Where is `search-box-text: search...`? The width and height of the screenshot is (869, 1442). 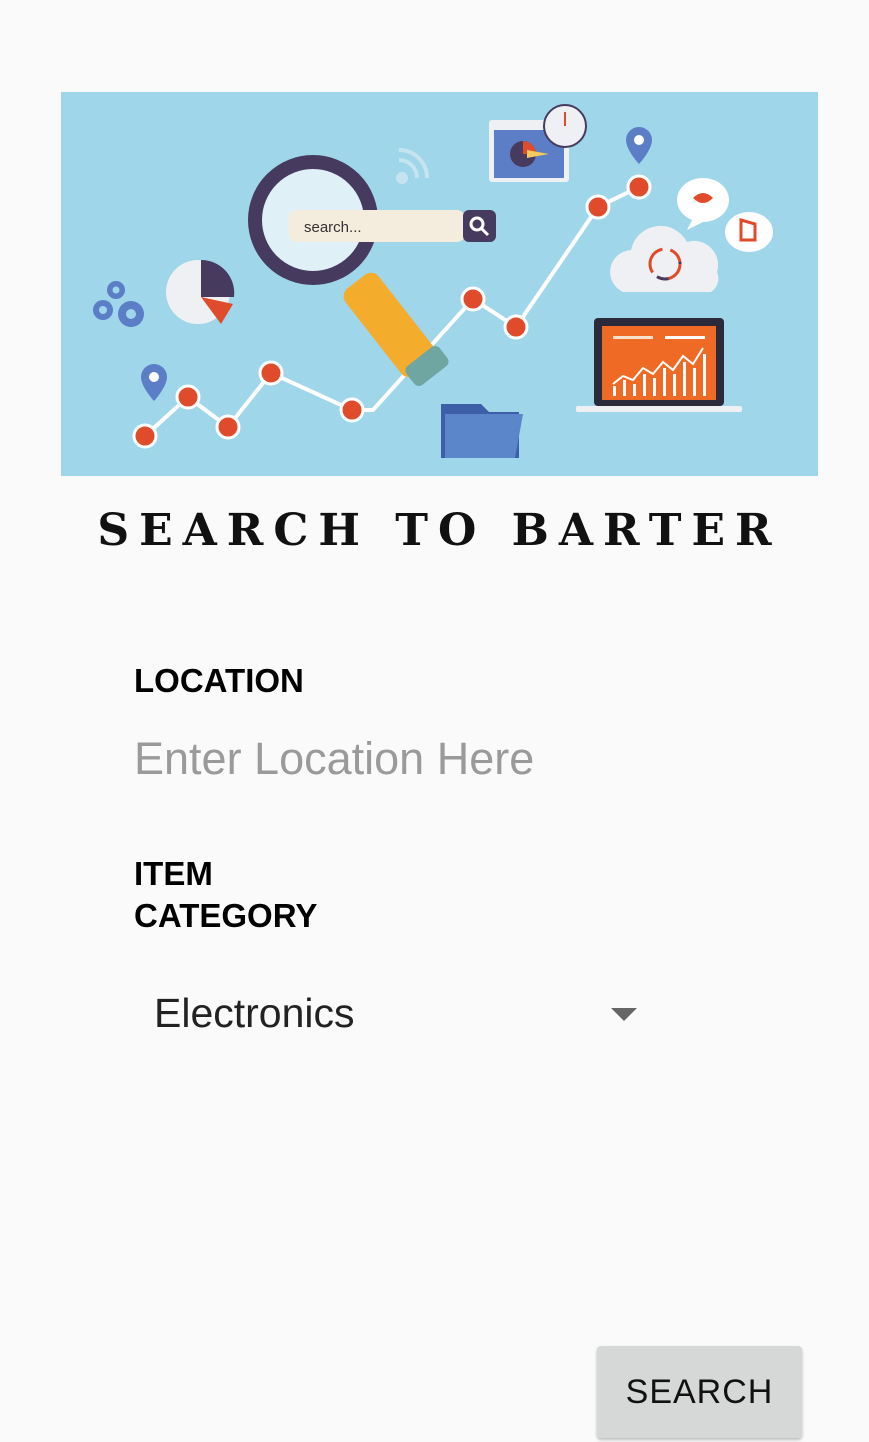
search-box-text: search... is located at coordinates (333, 227).